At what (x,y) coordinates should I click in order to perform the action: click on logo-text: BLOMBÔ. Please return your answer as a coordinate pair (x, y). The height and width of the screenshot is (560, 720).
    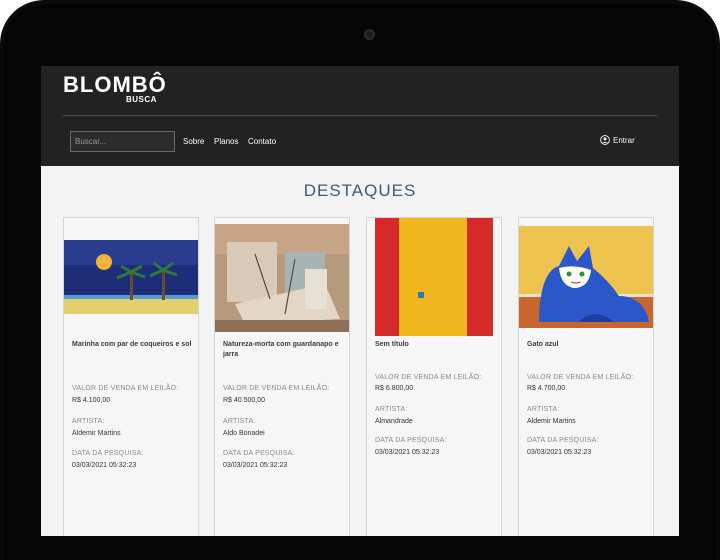
    Looking at the image, I should click on (115, 84).